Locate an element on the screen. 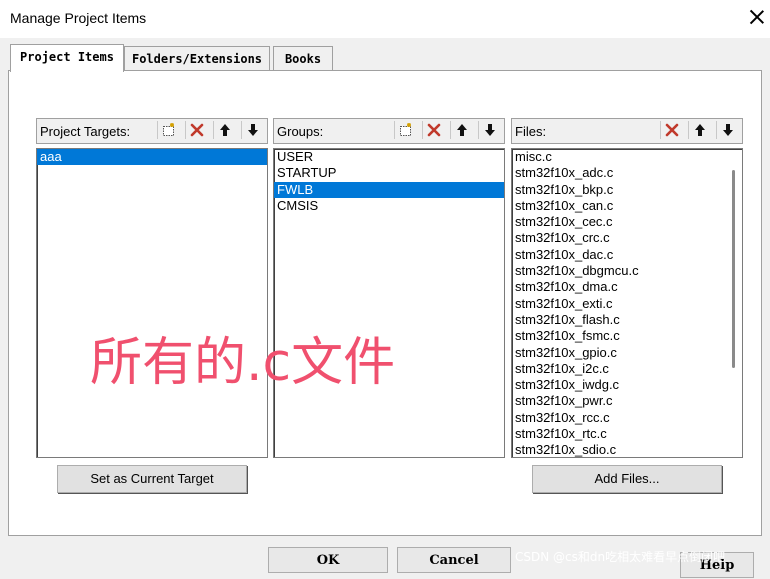 The width and height of the screenshot is (770, 579). list-item: stm32f10x_adc.c is located at coordinates (627, 173).